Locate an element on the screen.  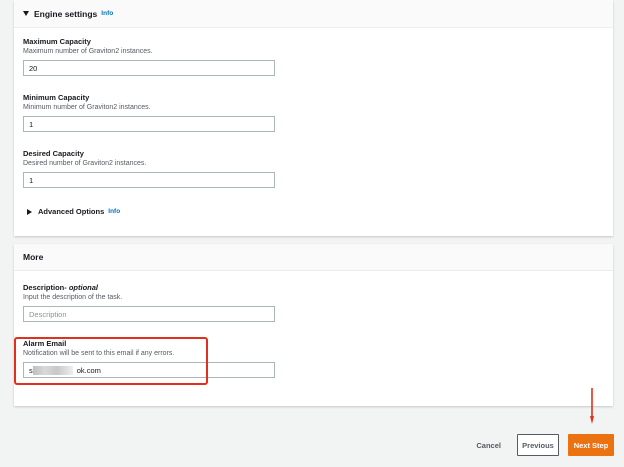
annotation-highlight-box is located at coordinates (111, 361).